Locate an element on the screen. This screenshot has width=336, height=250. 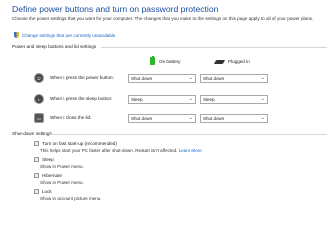
hibernate-checkbox is located at coordinates (36, 175).